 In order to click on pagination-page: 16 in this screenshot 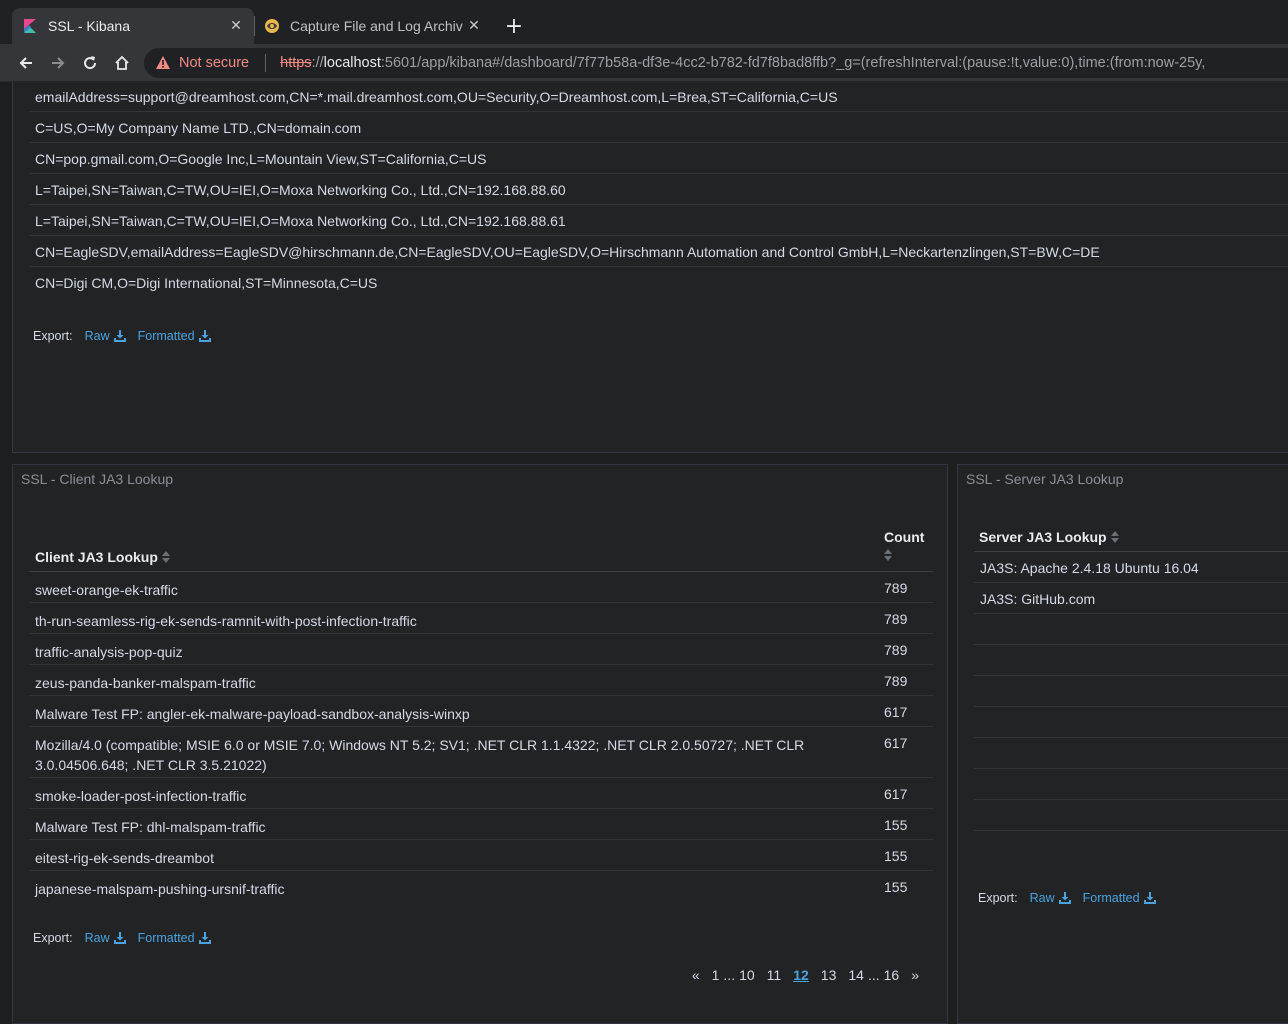, I will do `click(892, 975)`.